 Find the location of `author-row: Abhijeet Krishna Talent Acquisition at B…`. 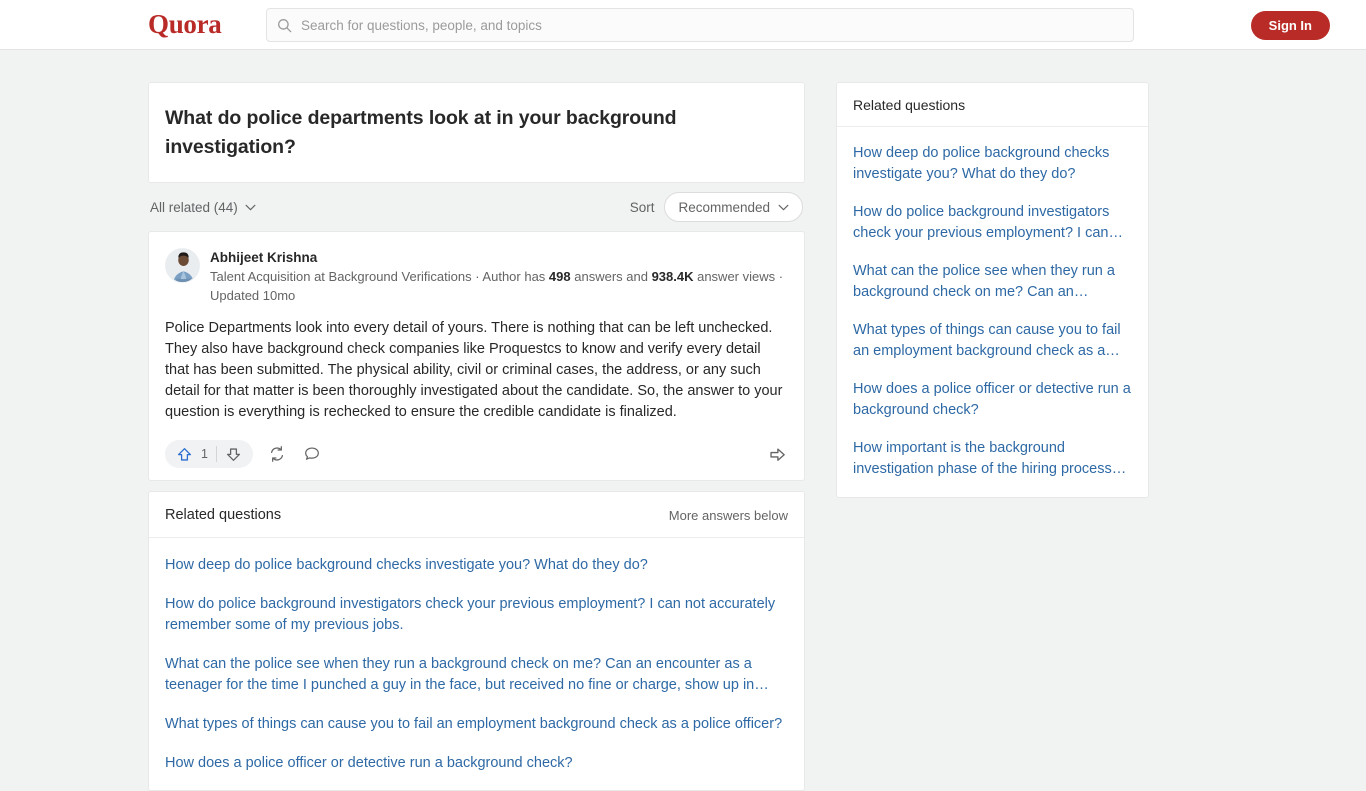

author-row: Abhijeet Krishna Talent Acquisition at B… is located at coordinates (476, 276).